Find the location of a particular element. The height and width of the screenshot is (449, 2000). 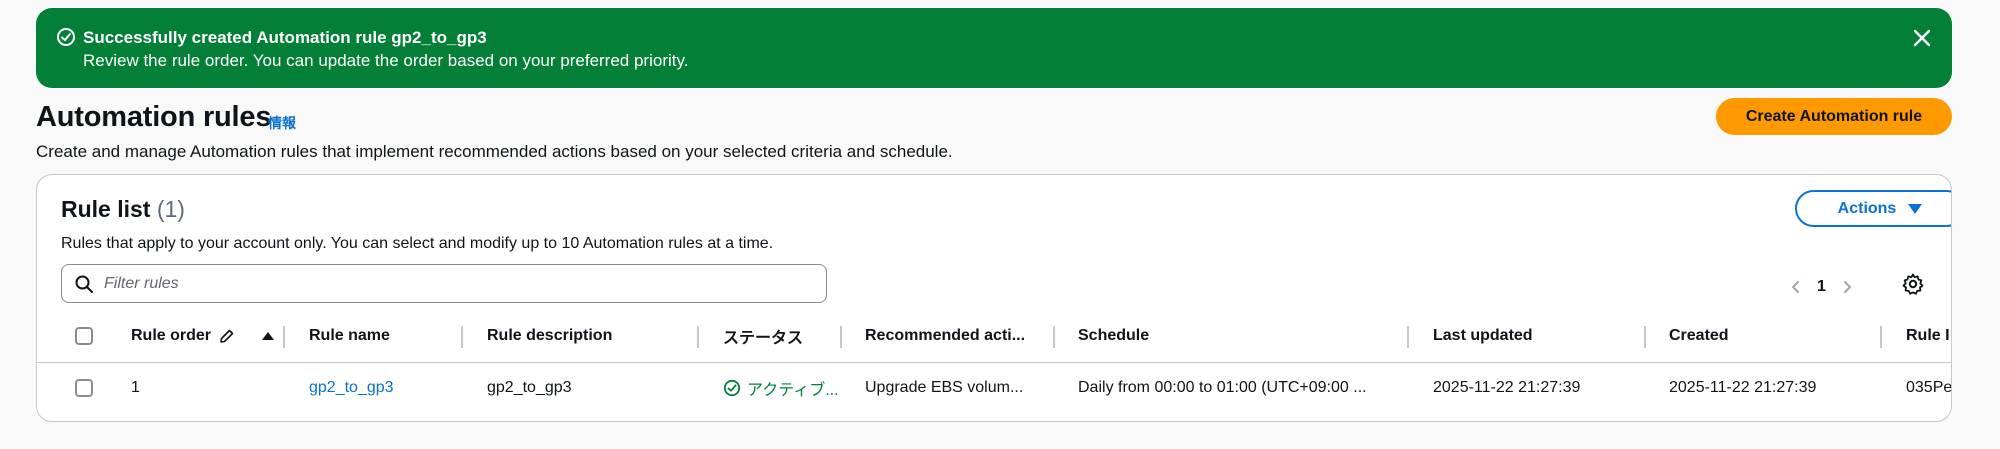

column-header-created: Created is located at coordinates (1699, 335).